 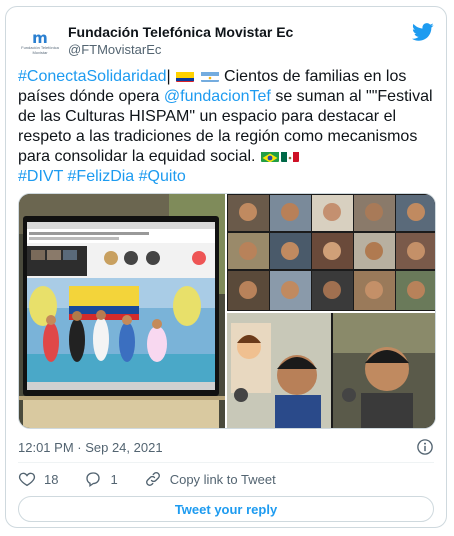 I want to click on media-photo-right-bottom, so click(x=331, y=370).